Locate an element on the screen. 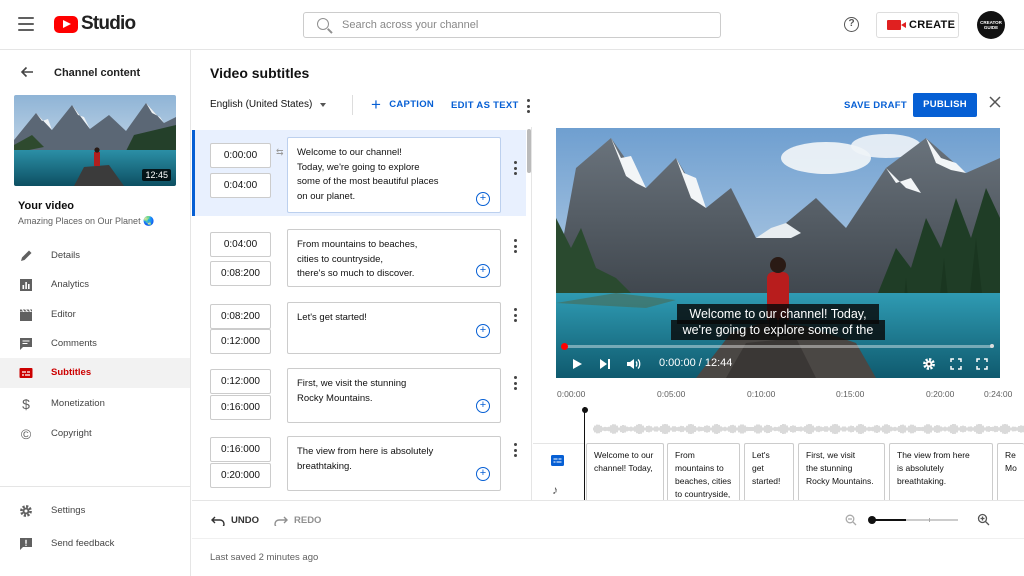 This screenshot has width=1024, height=576. play-icon is located at coordinates (577, 365).